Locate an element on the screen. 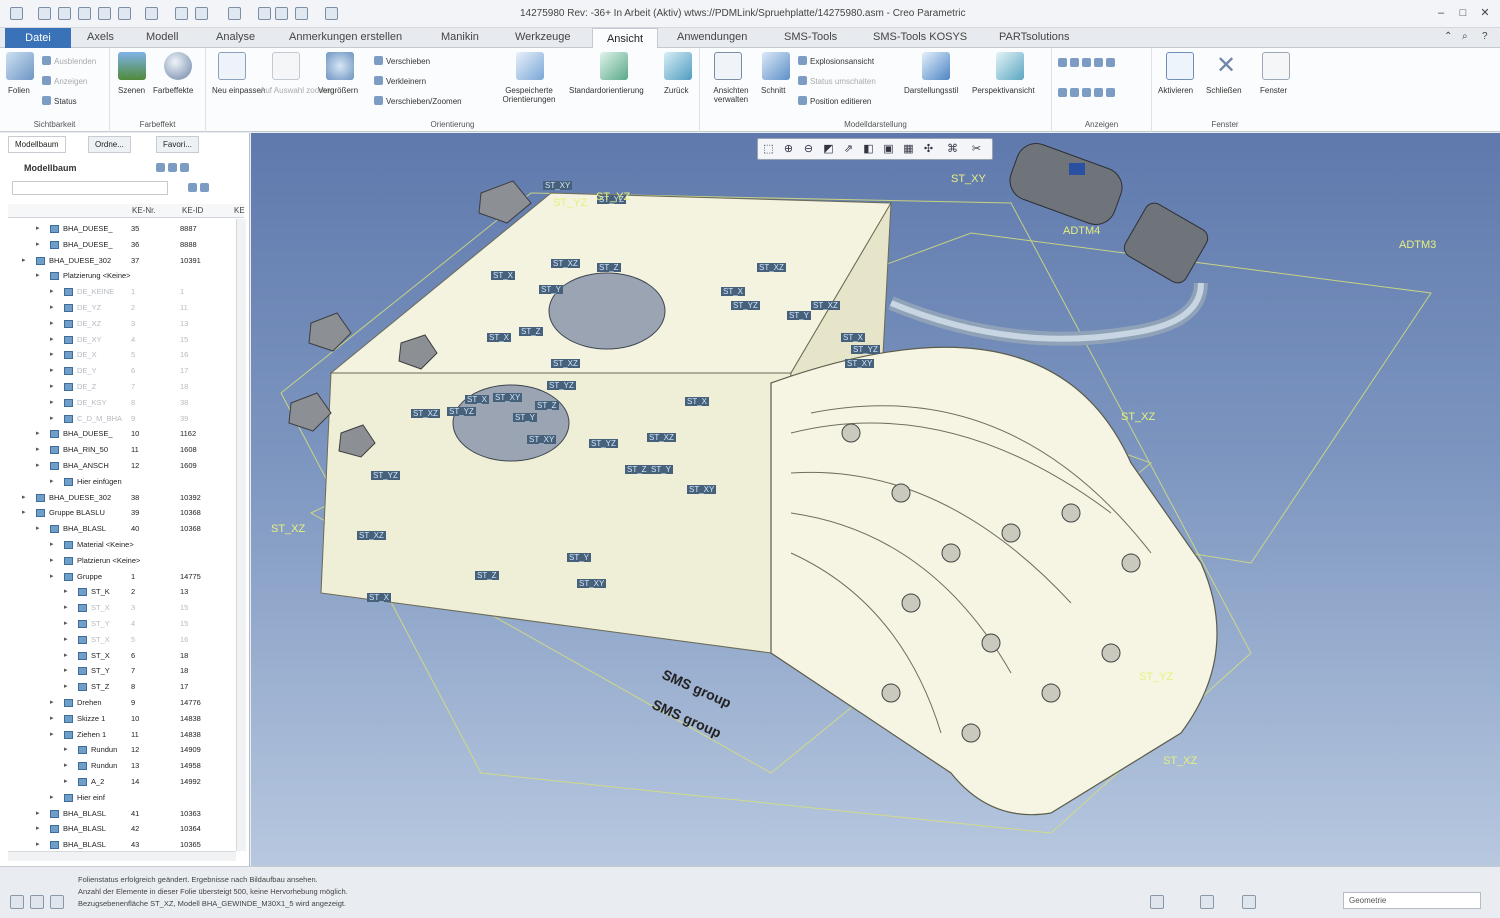 Image resolution: width=1500 pixels, height=918 pixels. tab-sms-tools: SMS-Tools is located at coordinates (810, 37).